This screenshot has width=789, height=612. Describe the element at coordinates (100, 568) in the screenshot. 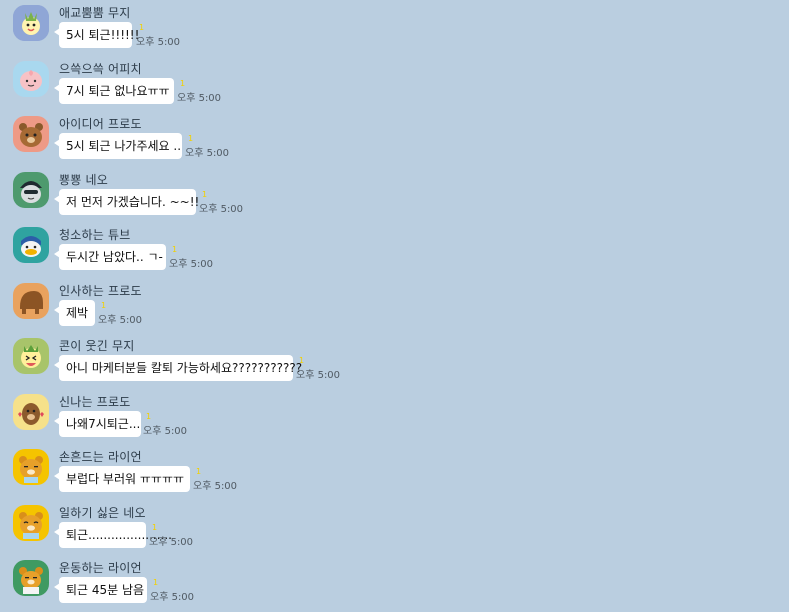

I see `sender-name: 운동하는 라이언` at that location.